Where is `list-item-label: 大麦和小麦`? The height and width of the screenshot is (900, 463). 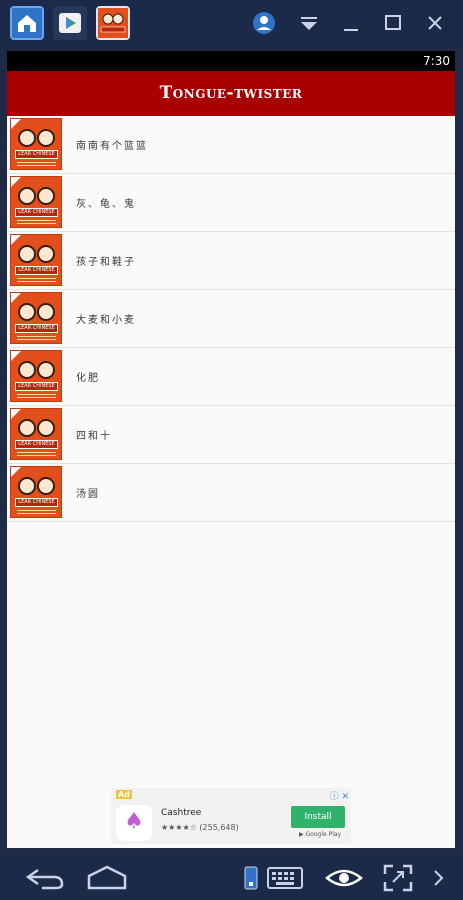 list-item-label: 大麦和小麦 is located at coordinates (106, 320).